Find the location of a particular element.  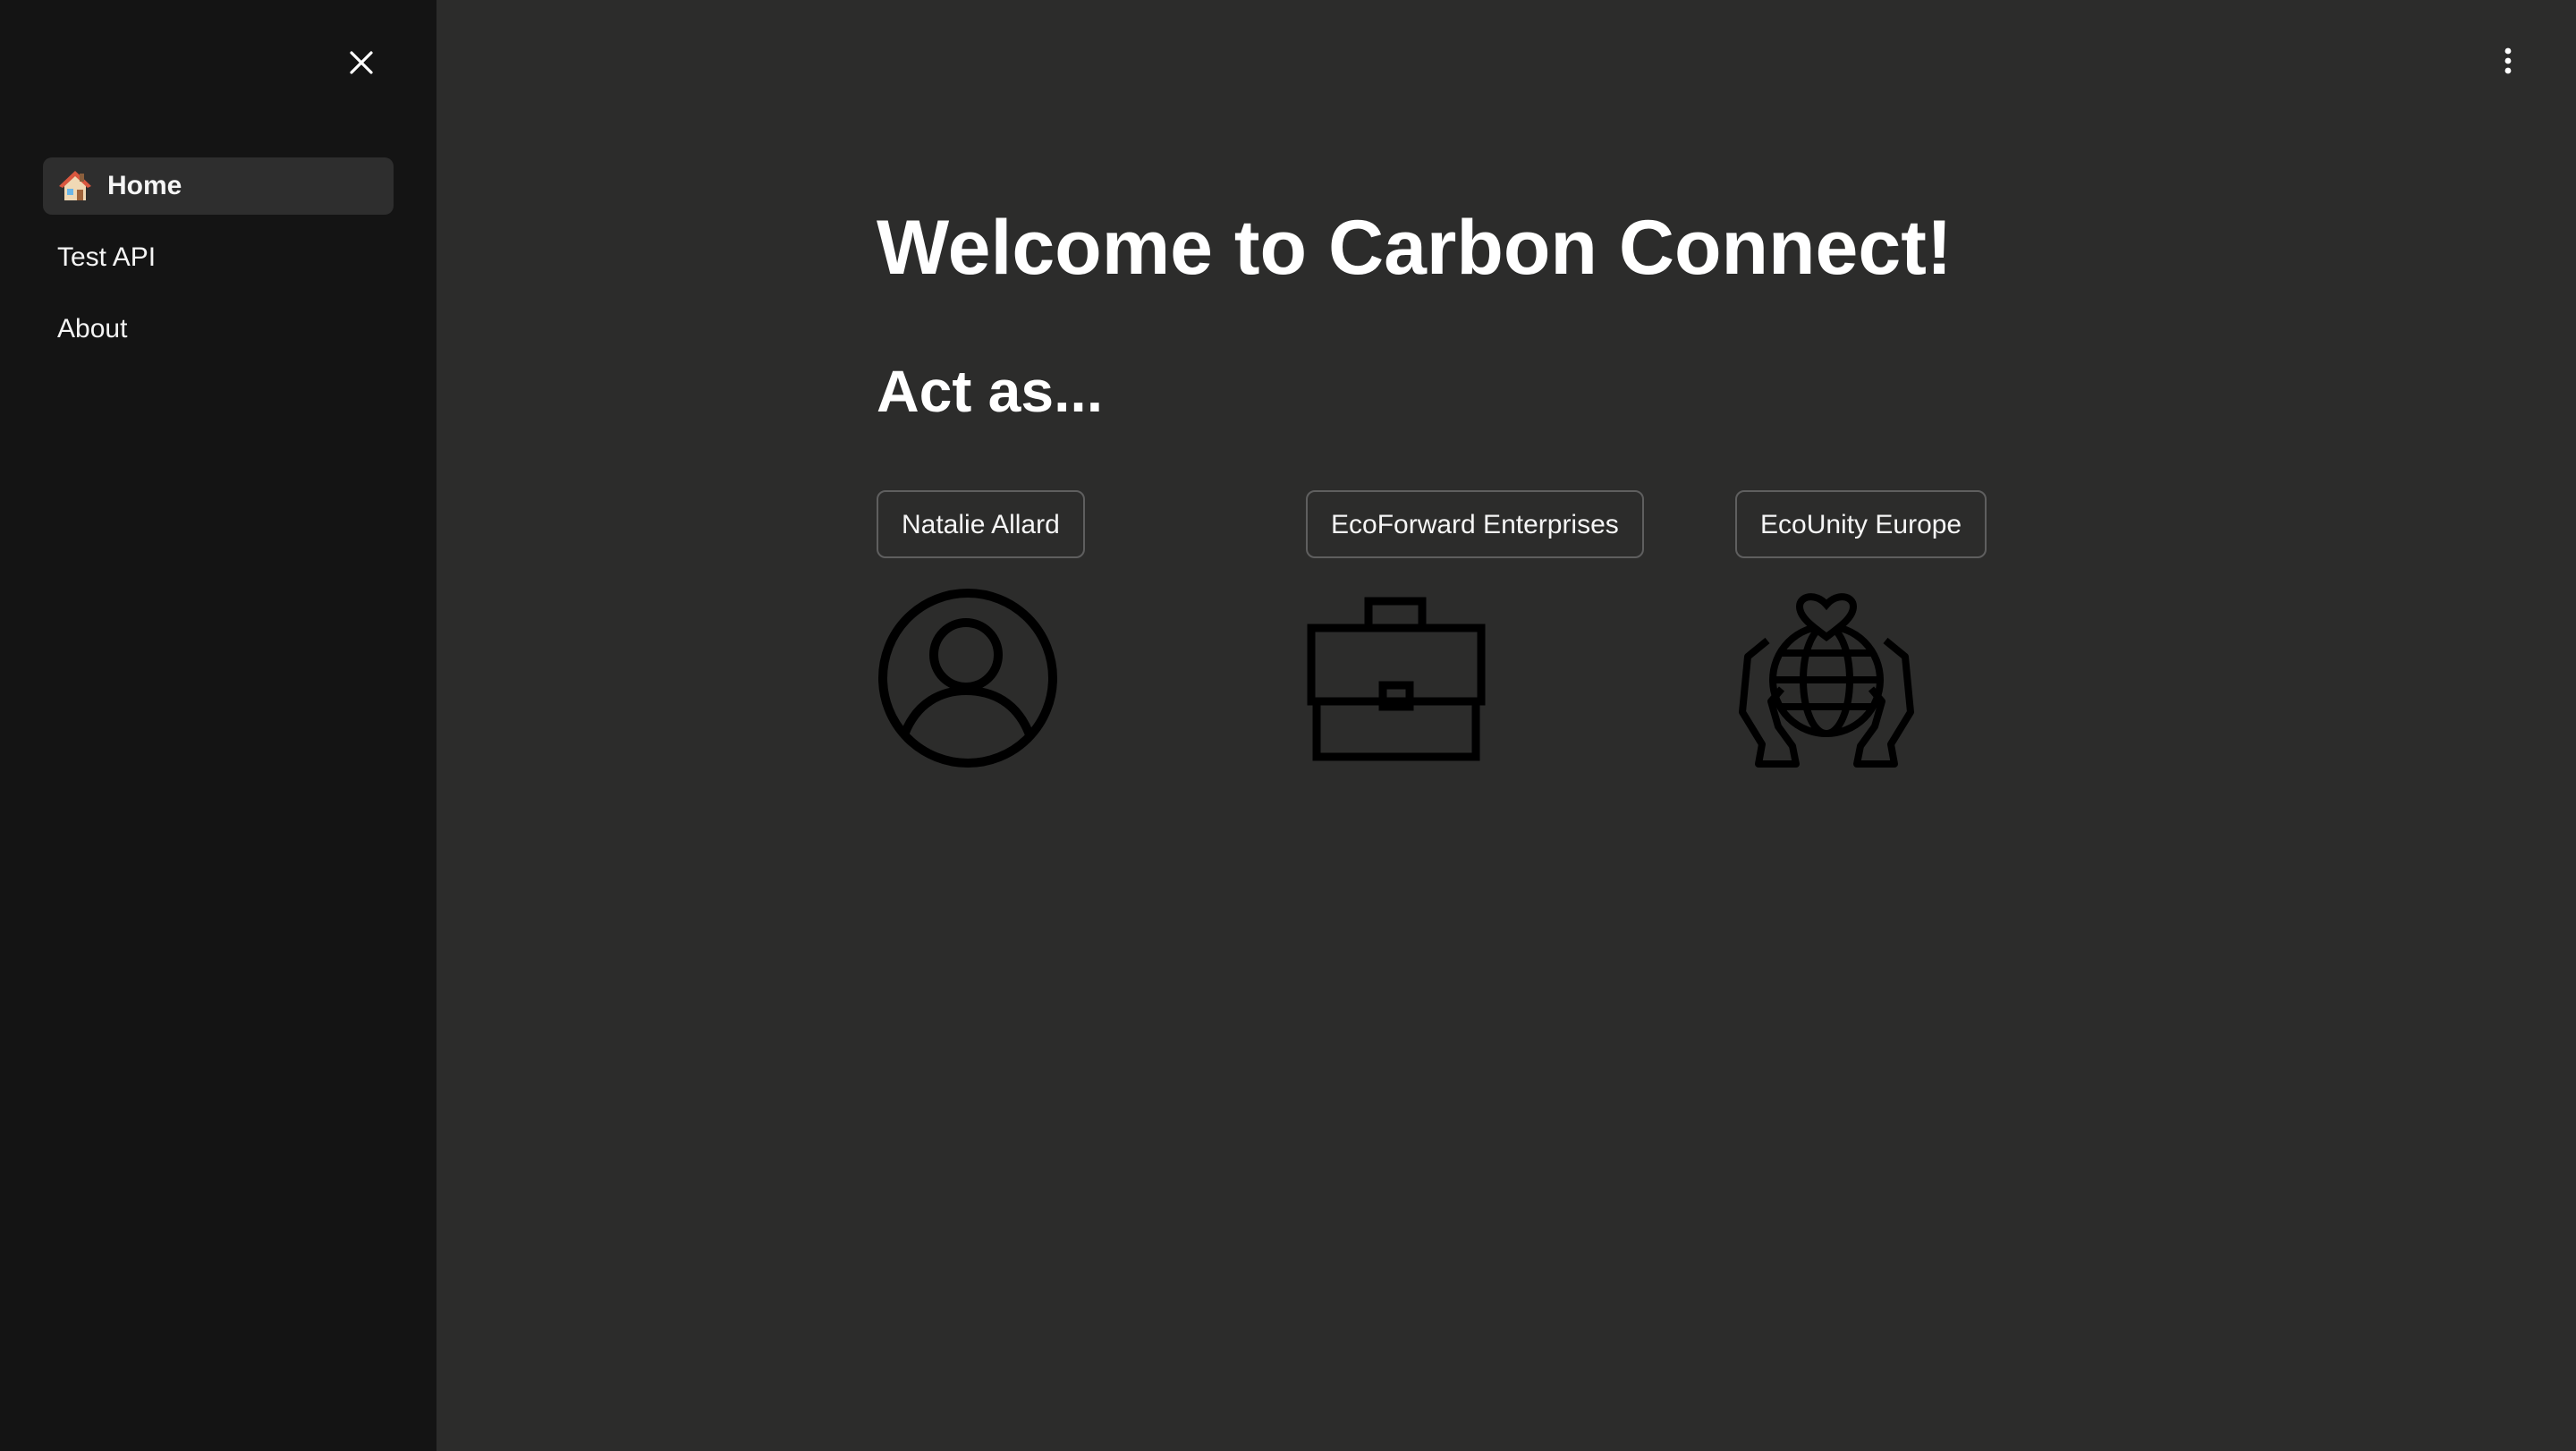

briefcase-icon is located at coordinates (1396, 679).